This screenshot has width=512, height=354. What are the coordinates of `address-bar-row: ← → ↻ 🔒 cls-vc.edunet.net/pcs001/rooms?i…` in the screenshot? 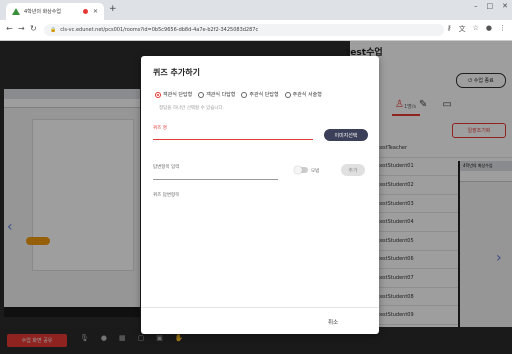 It's located at (256, 30).